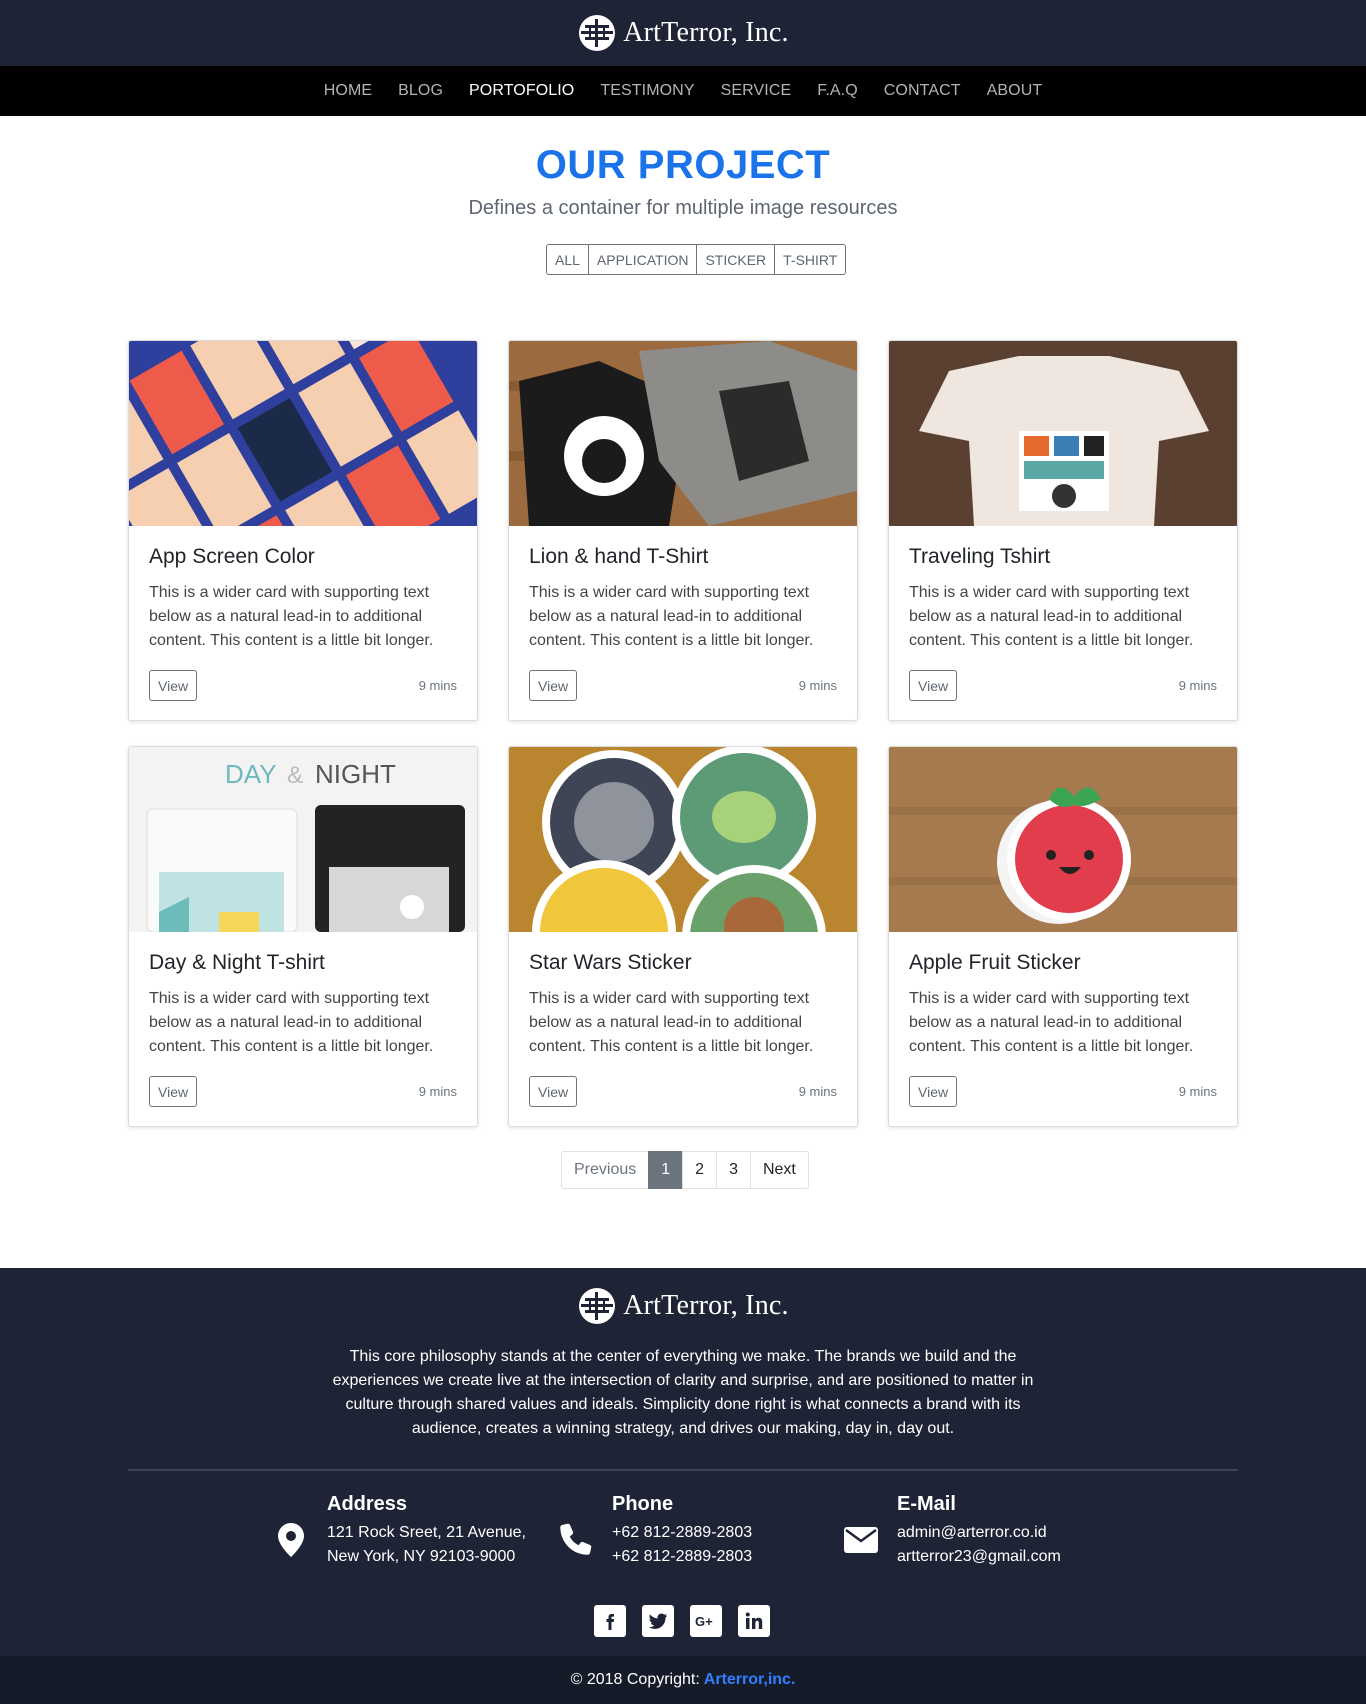  I want to click on card-title: Star Wars Sticker, so click(610, 962).